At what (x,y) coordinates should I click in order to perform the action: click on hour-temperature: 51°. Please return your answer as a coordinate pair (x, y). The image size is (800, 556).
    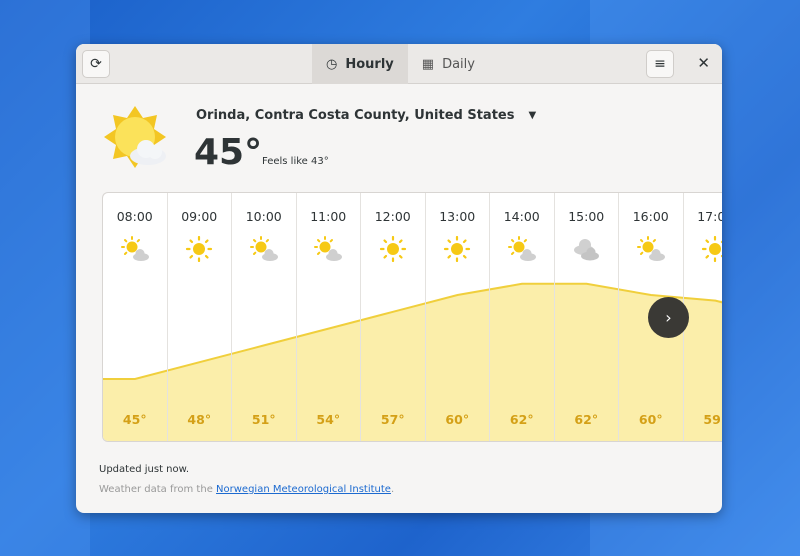
    Looking at the image, I should click on (263, 419).